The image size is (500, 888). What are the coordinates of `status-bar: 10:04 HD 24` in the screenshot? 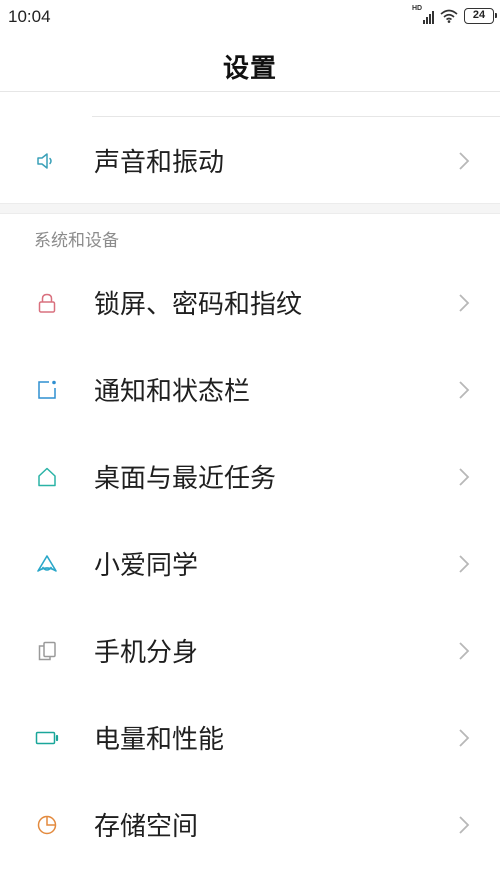 It's located at (250, 17).